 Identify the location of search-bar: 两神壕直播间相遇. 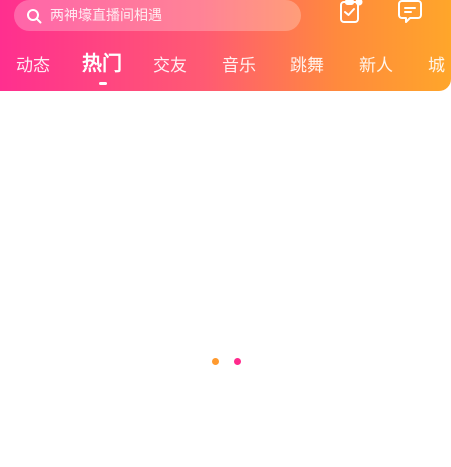
(157, 15).